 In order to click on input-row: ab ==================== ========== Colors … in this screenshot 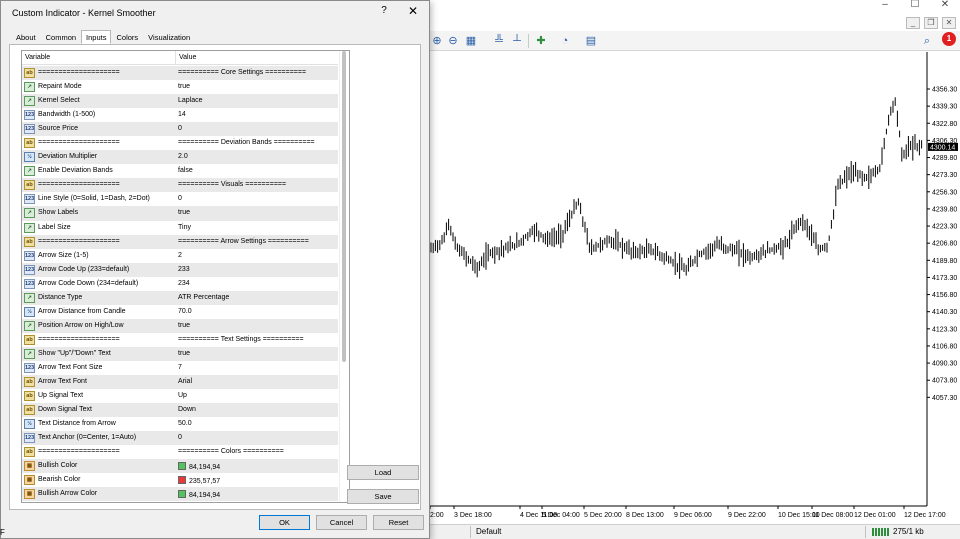, I will do `click(180, 452)`.